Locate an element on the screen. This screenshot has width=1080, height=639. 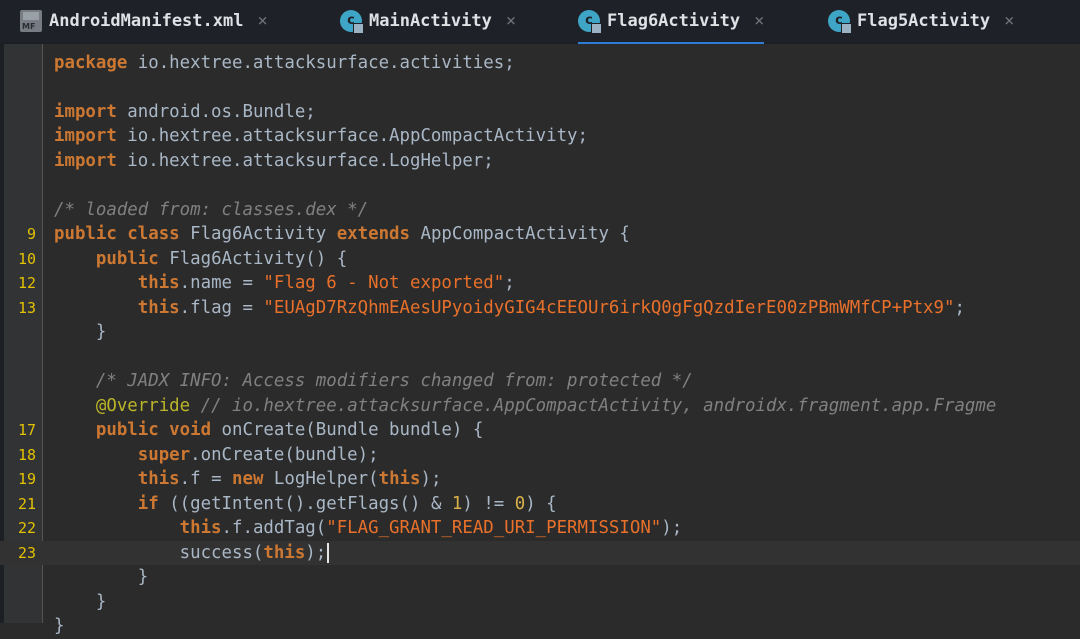
code-text: this.f = new LogHelper(this); is located at coordinates (248, 479).